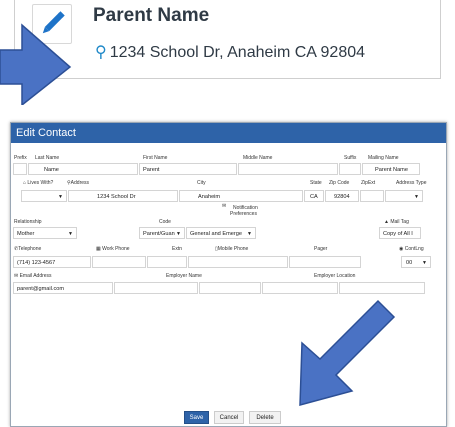 The width and height of the screenshot is (455, 427). Describe the element at coordinates (151, 15) in the screenshot. I see `contact-name: Parent Name` at that location.